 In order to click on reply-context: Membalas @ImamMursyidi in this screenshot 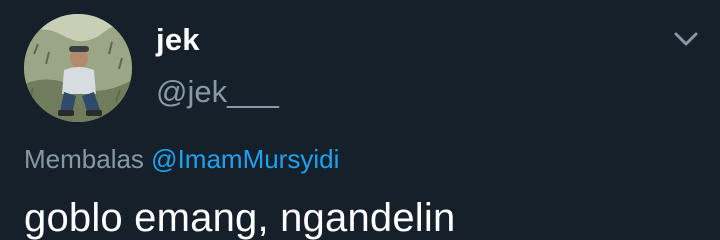, I will do `click(181, 159)`.